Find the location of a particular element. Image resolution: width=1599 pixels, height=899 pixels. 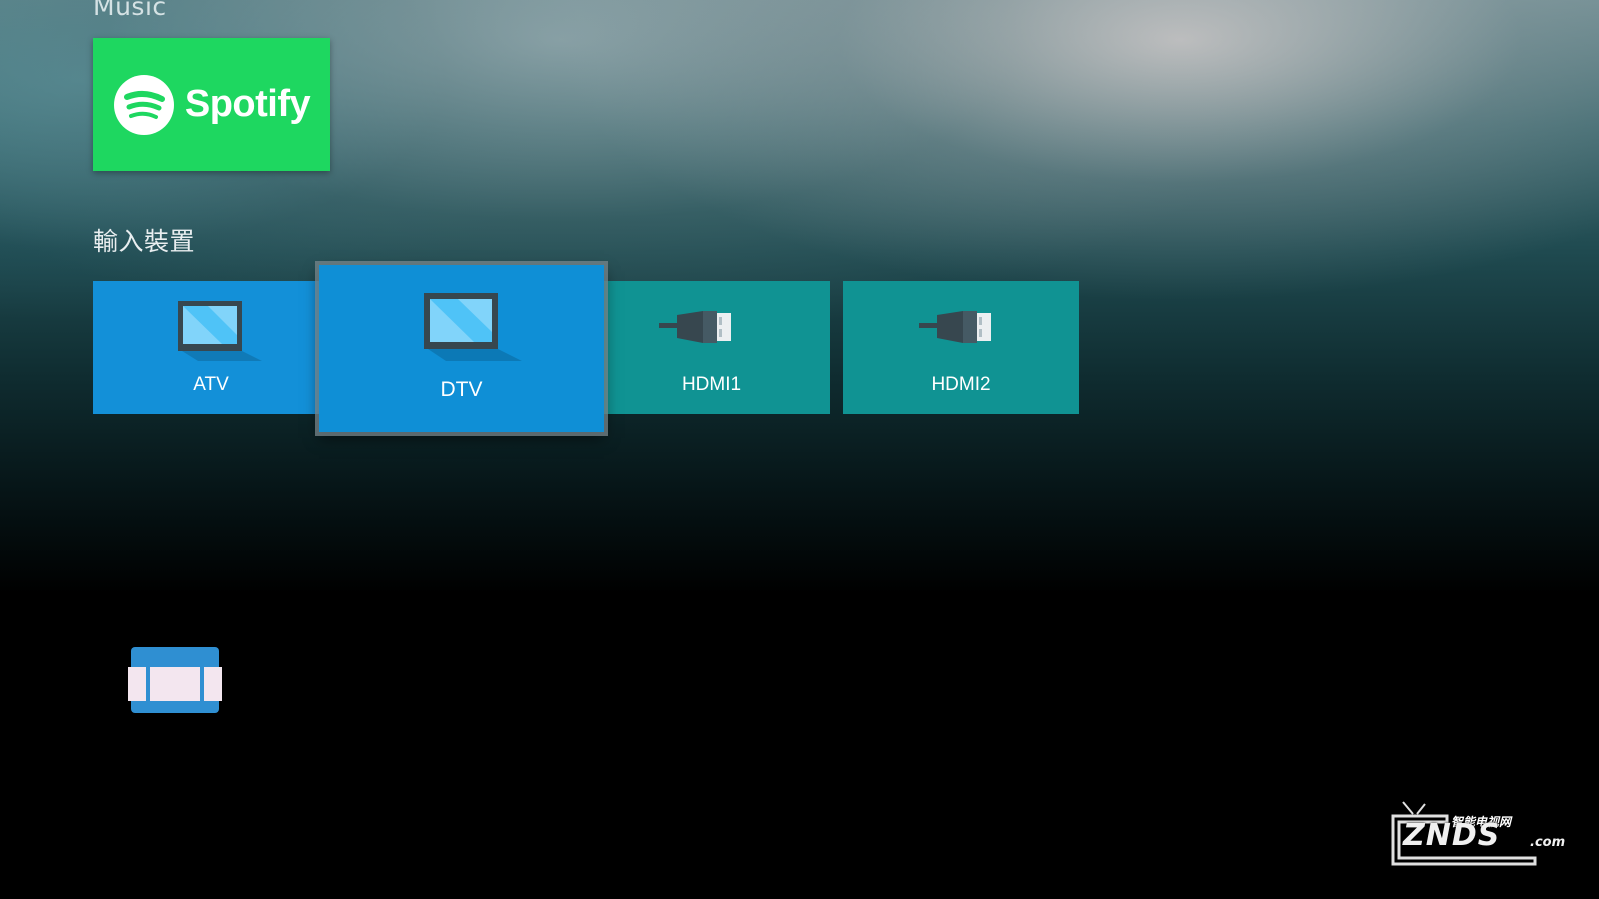

settings-panel-icon is located at coordinates (175, 680).